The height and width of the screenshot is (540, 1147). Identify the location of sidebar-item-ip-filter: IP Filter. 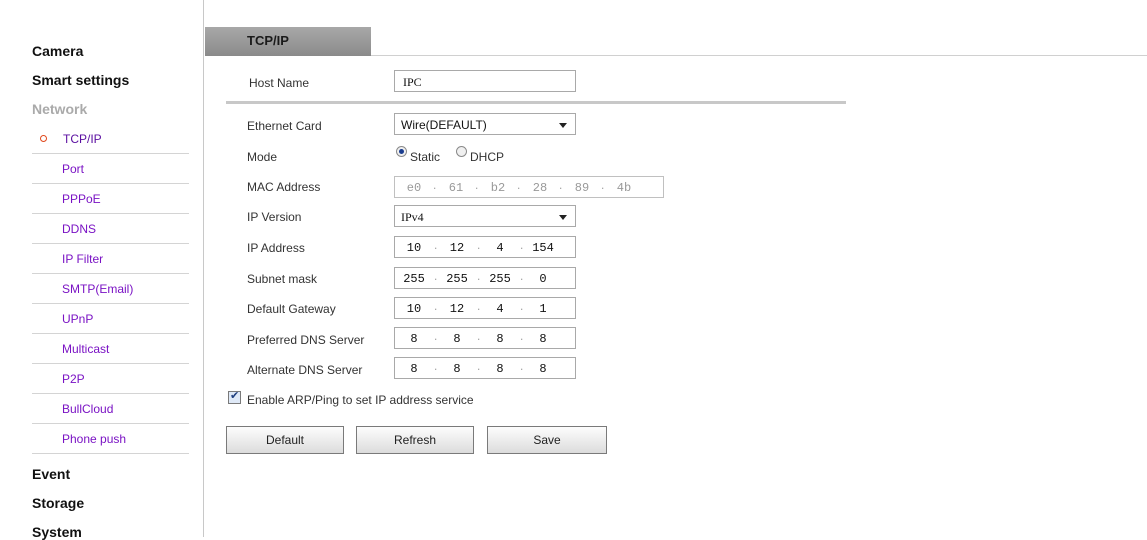
(110, 259).